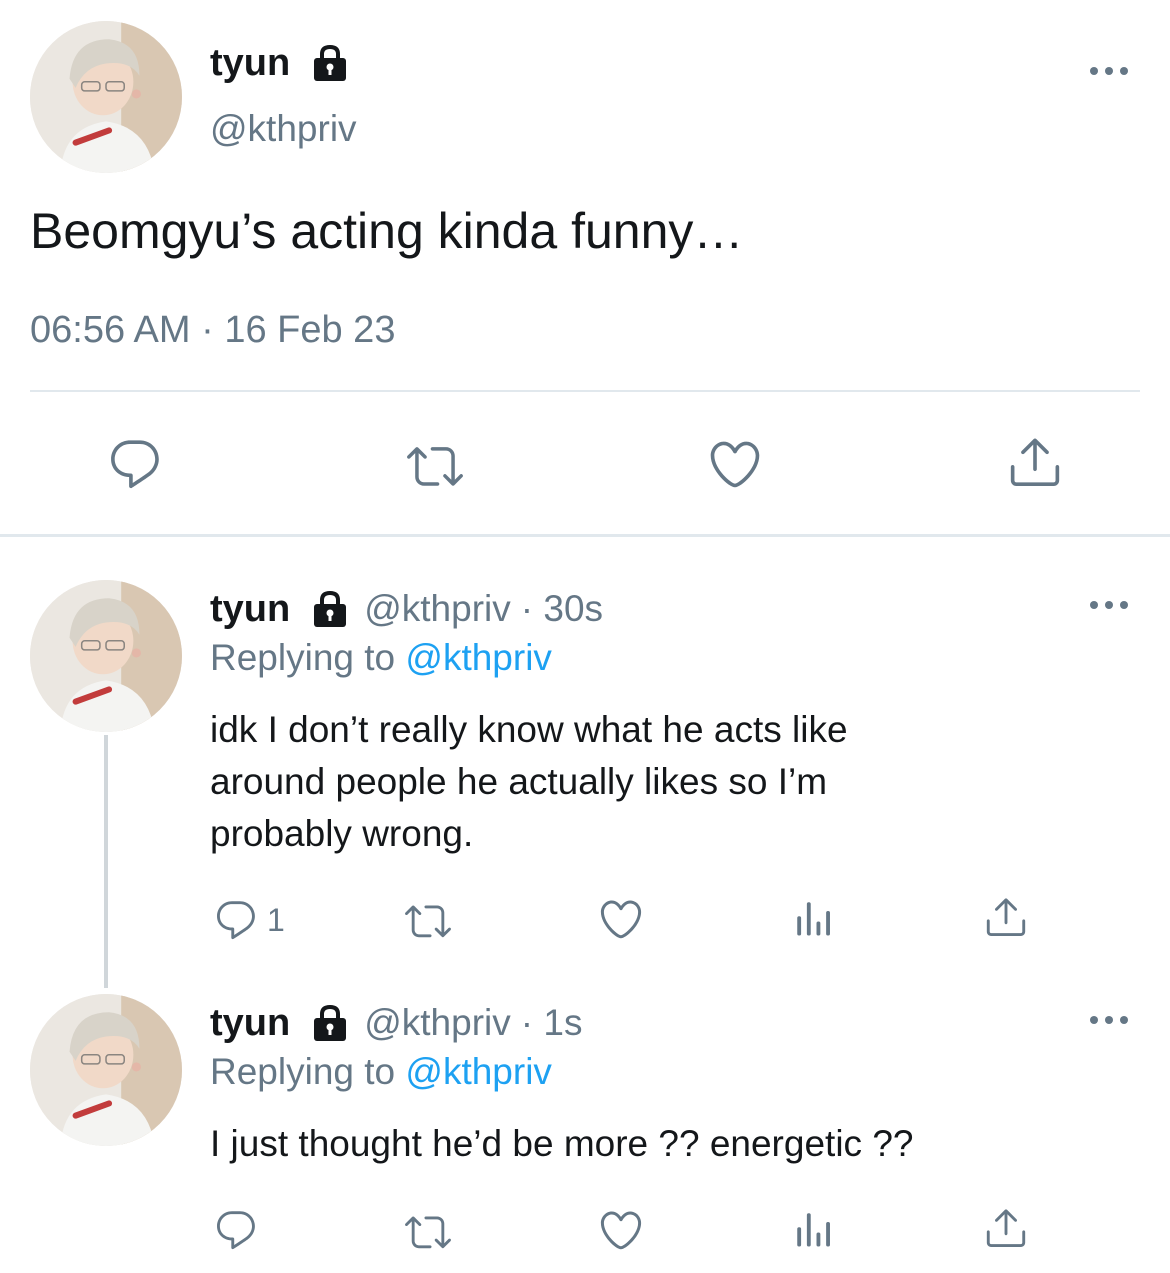  Describe the element at coordinates (342, 833) in the screenshot. I see `tweet-text-line: probably wrong.` at that location.